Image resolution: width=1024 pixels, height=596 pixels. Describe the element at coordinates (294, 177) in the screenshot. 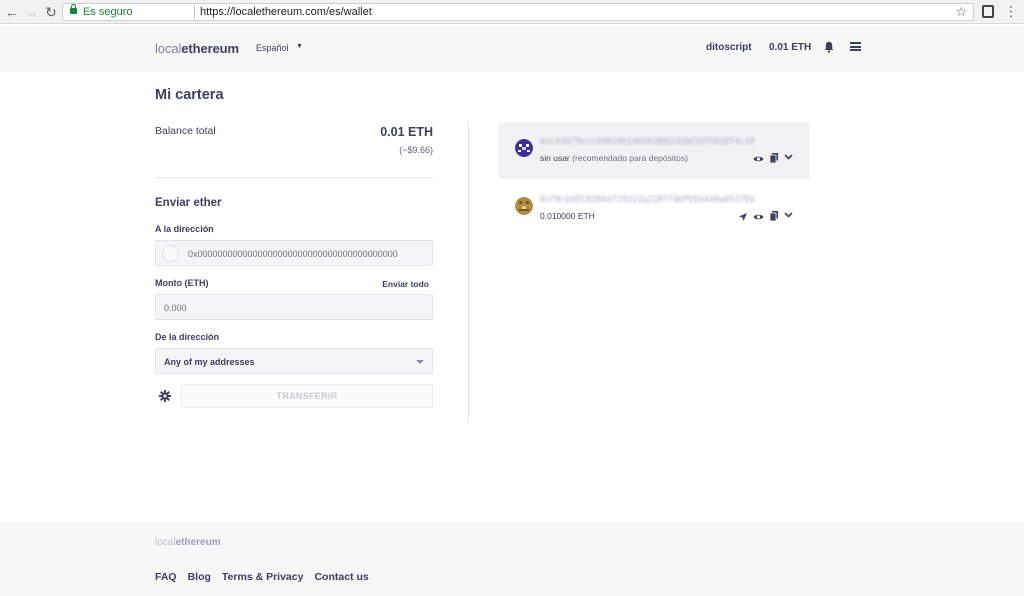

I see `divider` at that location.